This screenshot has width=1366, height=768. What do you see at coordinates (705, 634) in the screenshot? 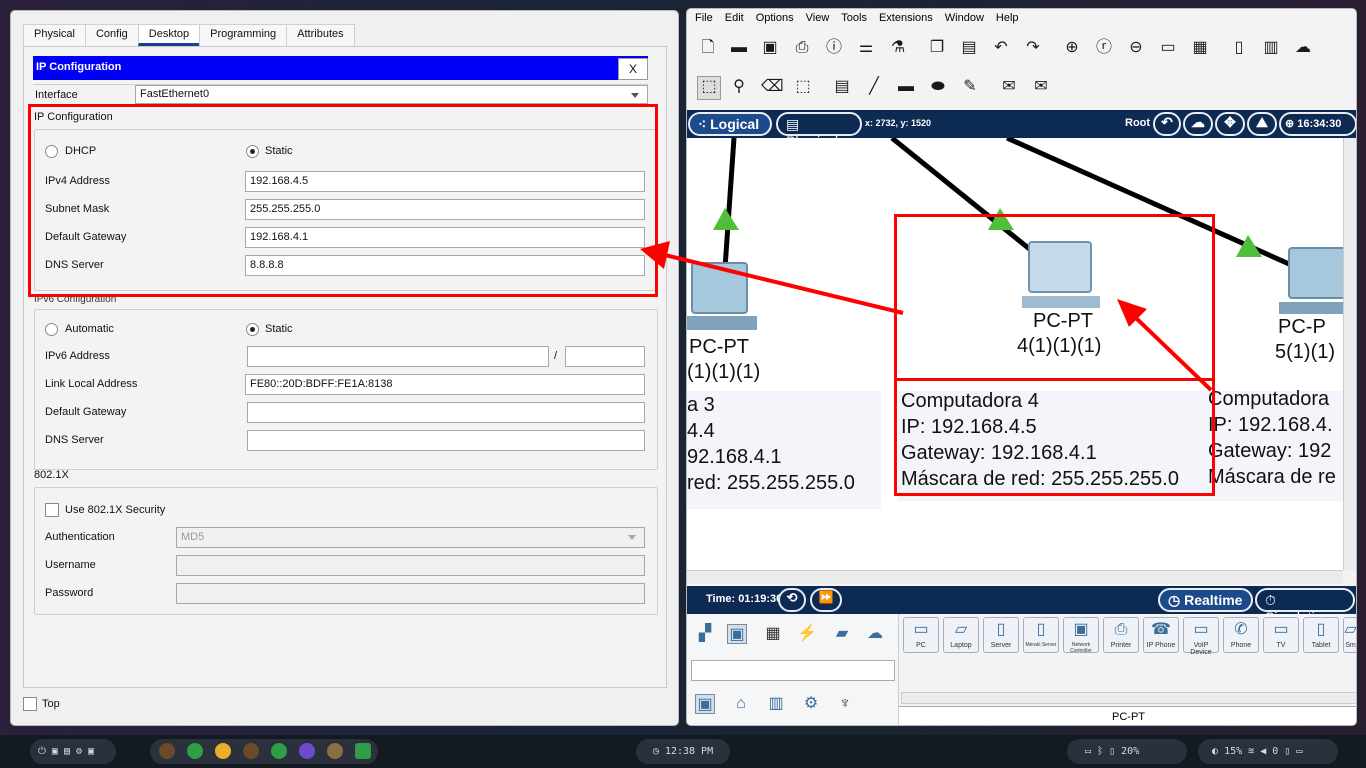
I see `network-devices-icon: ▞` at bounding box center [705, 634].